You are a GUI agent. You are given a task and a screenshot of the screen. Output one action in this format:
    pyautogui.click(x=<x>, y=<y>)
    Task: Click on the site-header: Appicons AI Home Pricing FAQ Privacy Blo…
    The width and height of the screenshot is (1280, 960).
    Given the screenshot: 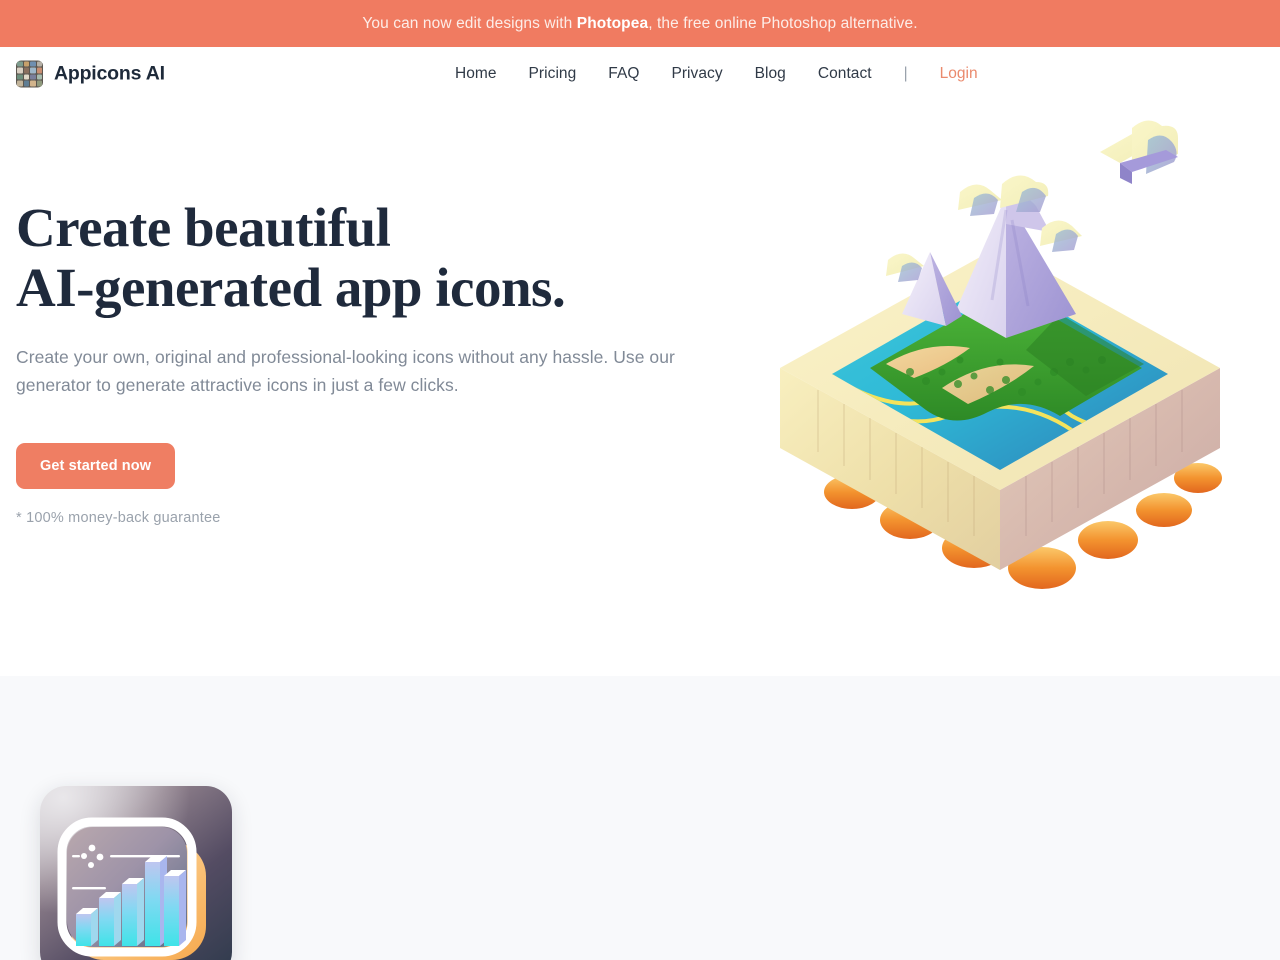 What is the action you would take?
    pyautogui.click(x=640, y=73)
    